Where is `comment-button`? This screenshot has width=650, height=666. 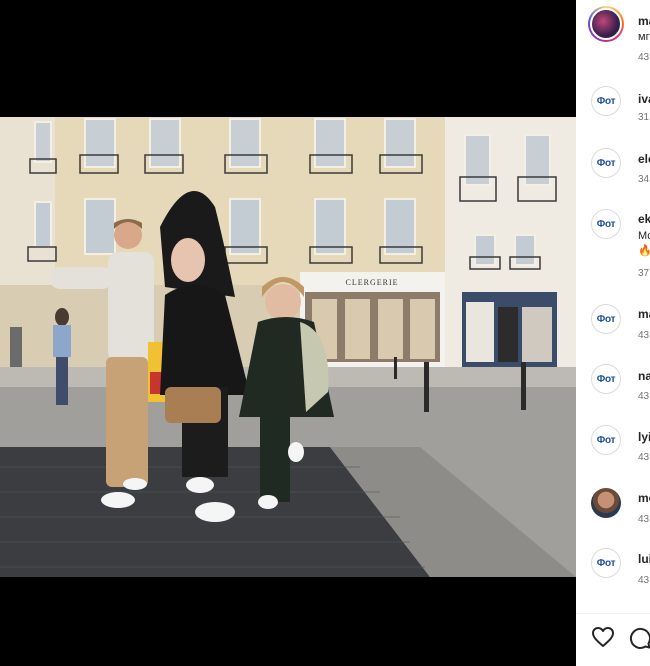
comment-button is located at coordinates (639, 640).